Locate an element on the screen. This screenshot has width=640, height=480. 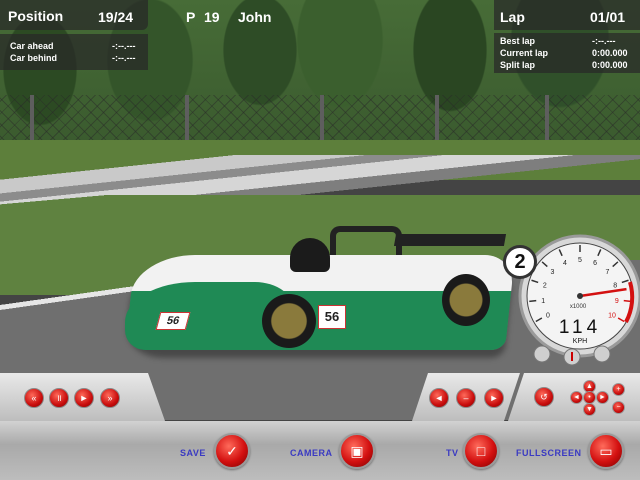
rpm-tick-label: 5 is located at coordinates (580, 260).